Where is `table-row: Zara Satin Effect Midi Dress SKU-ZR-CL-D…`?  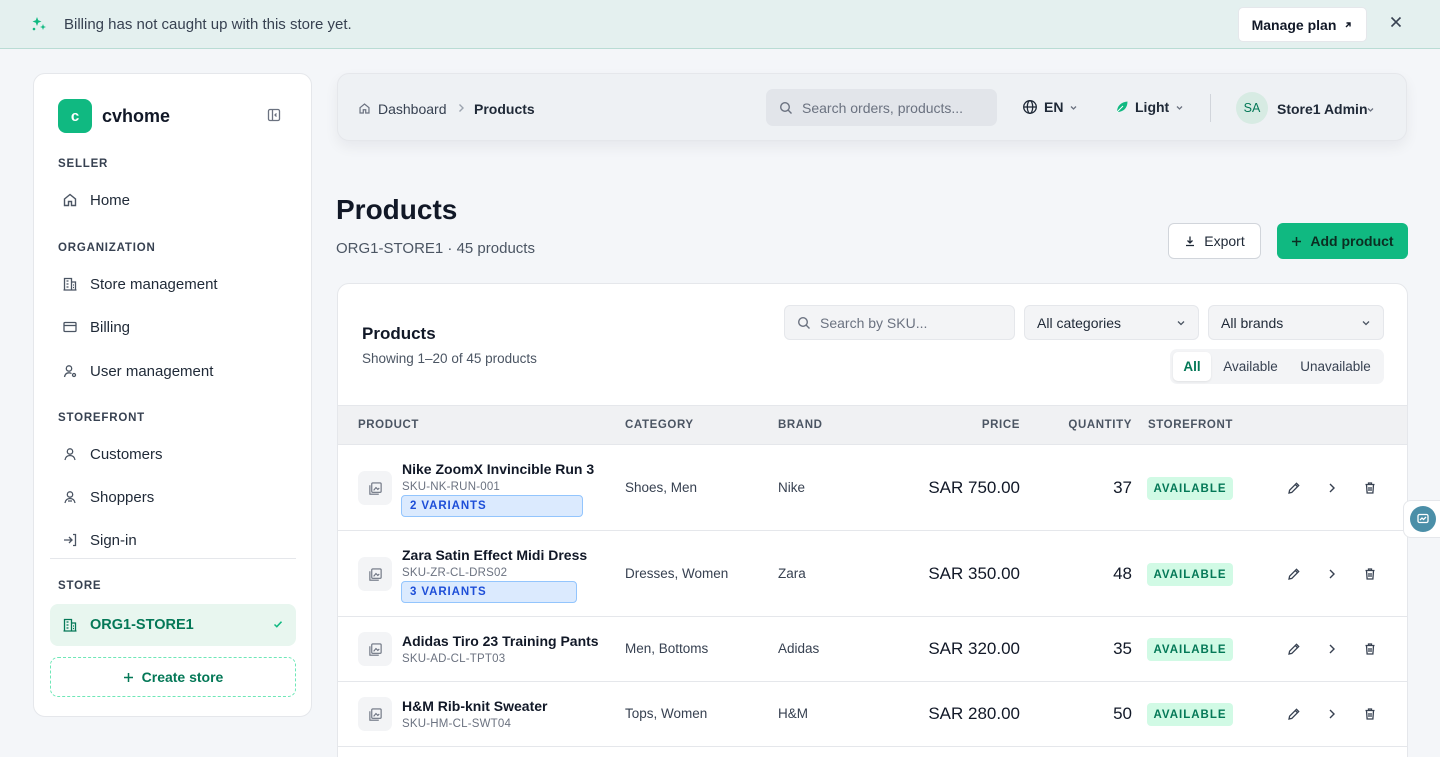
table-row: Zara Satin Effect Midi Dress SKU-ZR-CL-D… is located at coordinates (872, 574).